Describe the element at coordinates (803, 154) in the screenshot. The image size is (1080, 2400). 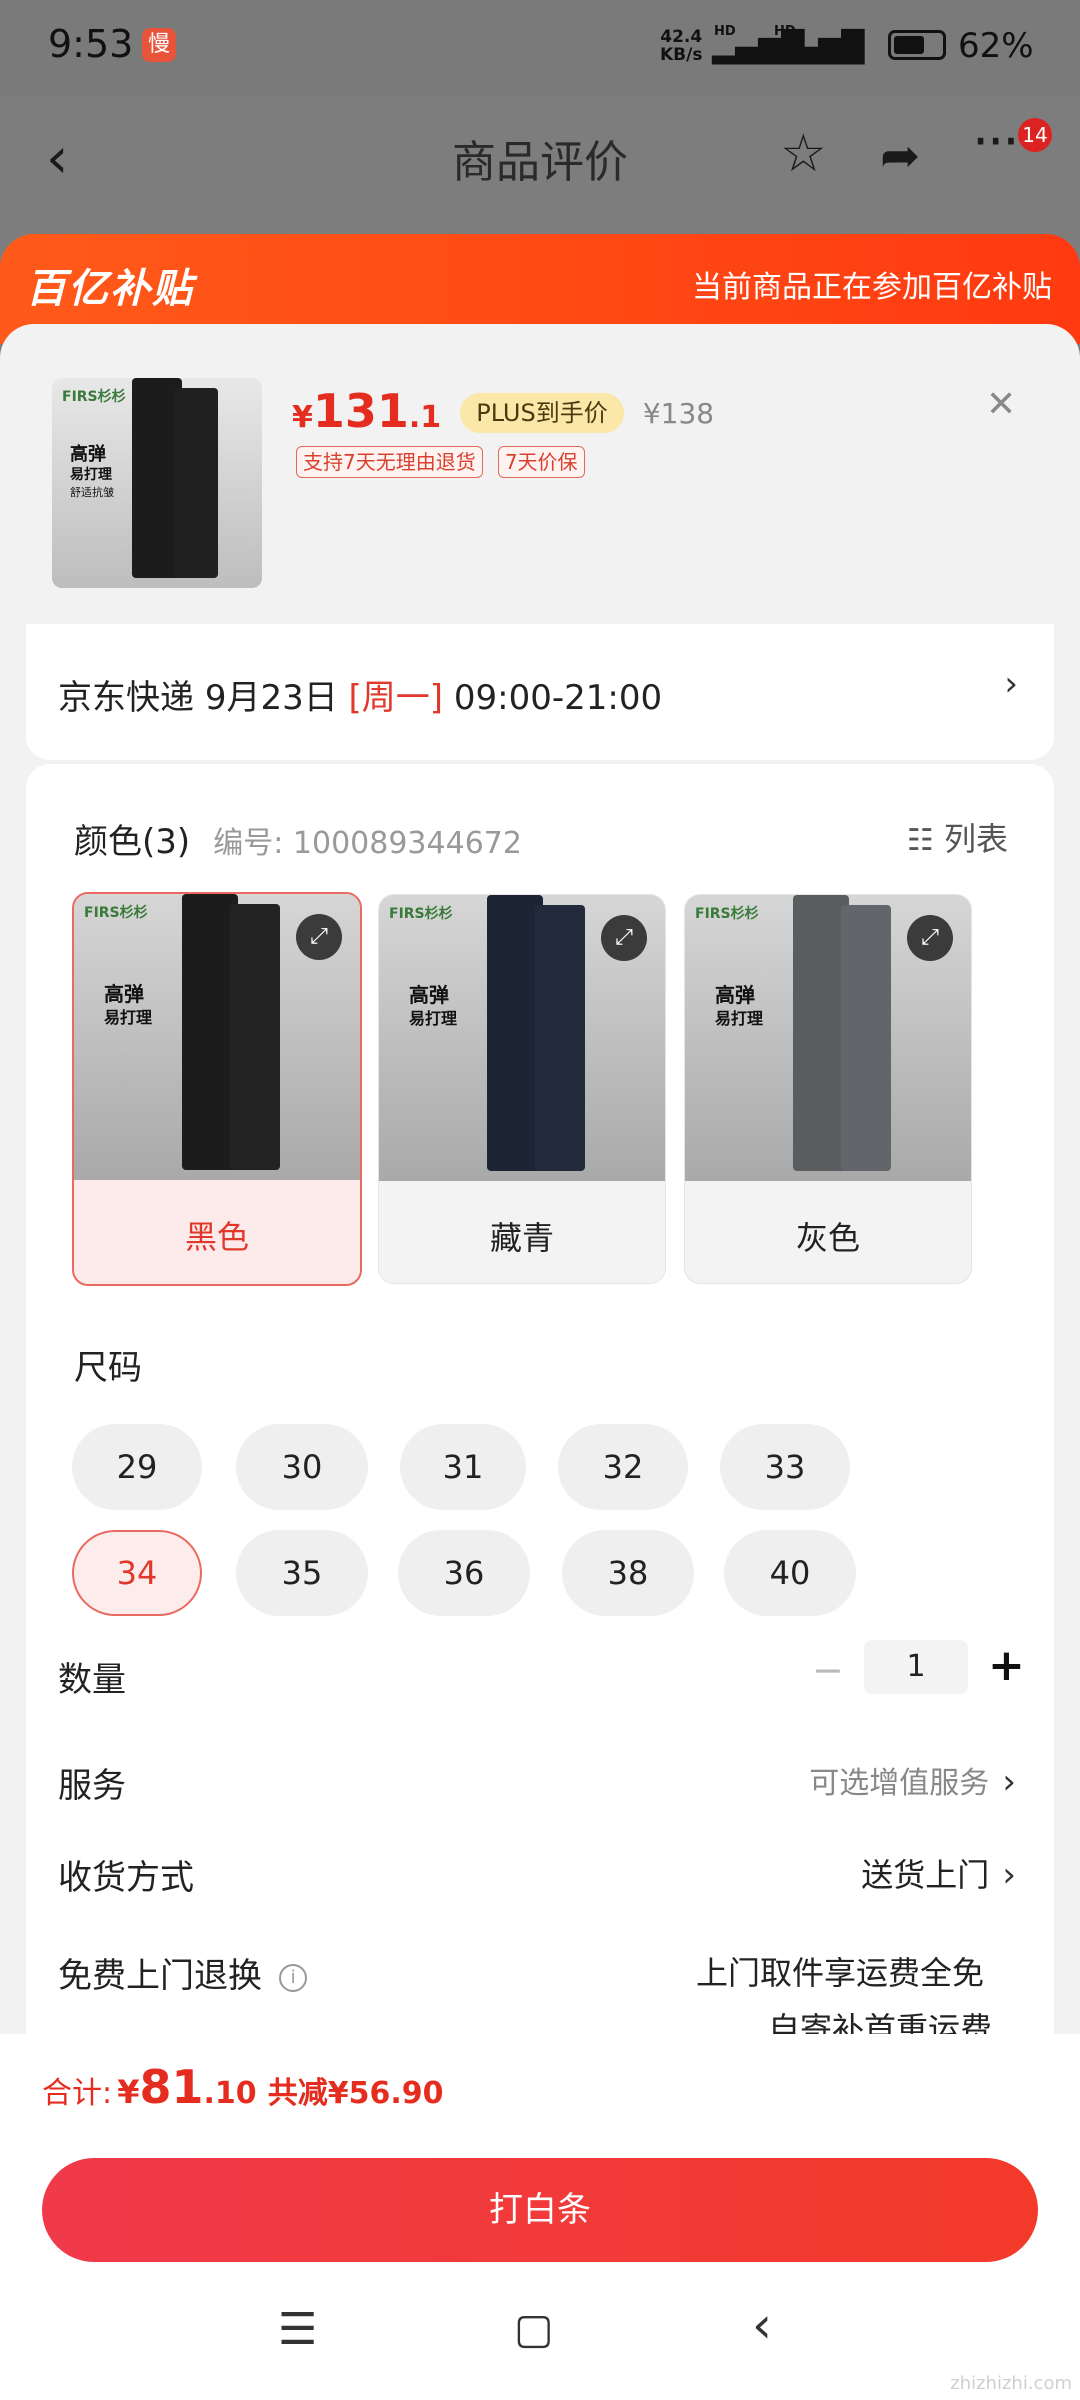
I see `favorite-star-icon: ☆` at that location.